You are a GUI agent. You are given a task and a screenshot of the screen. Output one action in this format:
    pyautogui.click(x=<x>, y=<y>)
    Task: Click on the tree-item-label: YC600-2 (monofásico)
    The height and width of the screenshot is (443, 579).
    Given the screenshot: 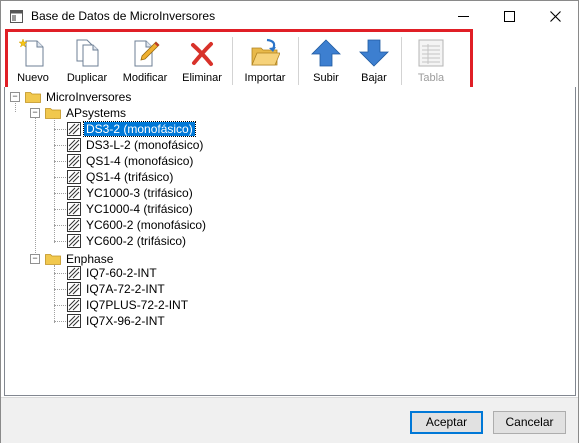 What is the action you would take?
    pyautogui.click(x=146, y=225)
    